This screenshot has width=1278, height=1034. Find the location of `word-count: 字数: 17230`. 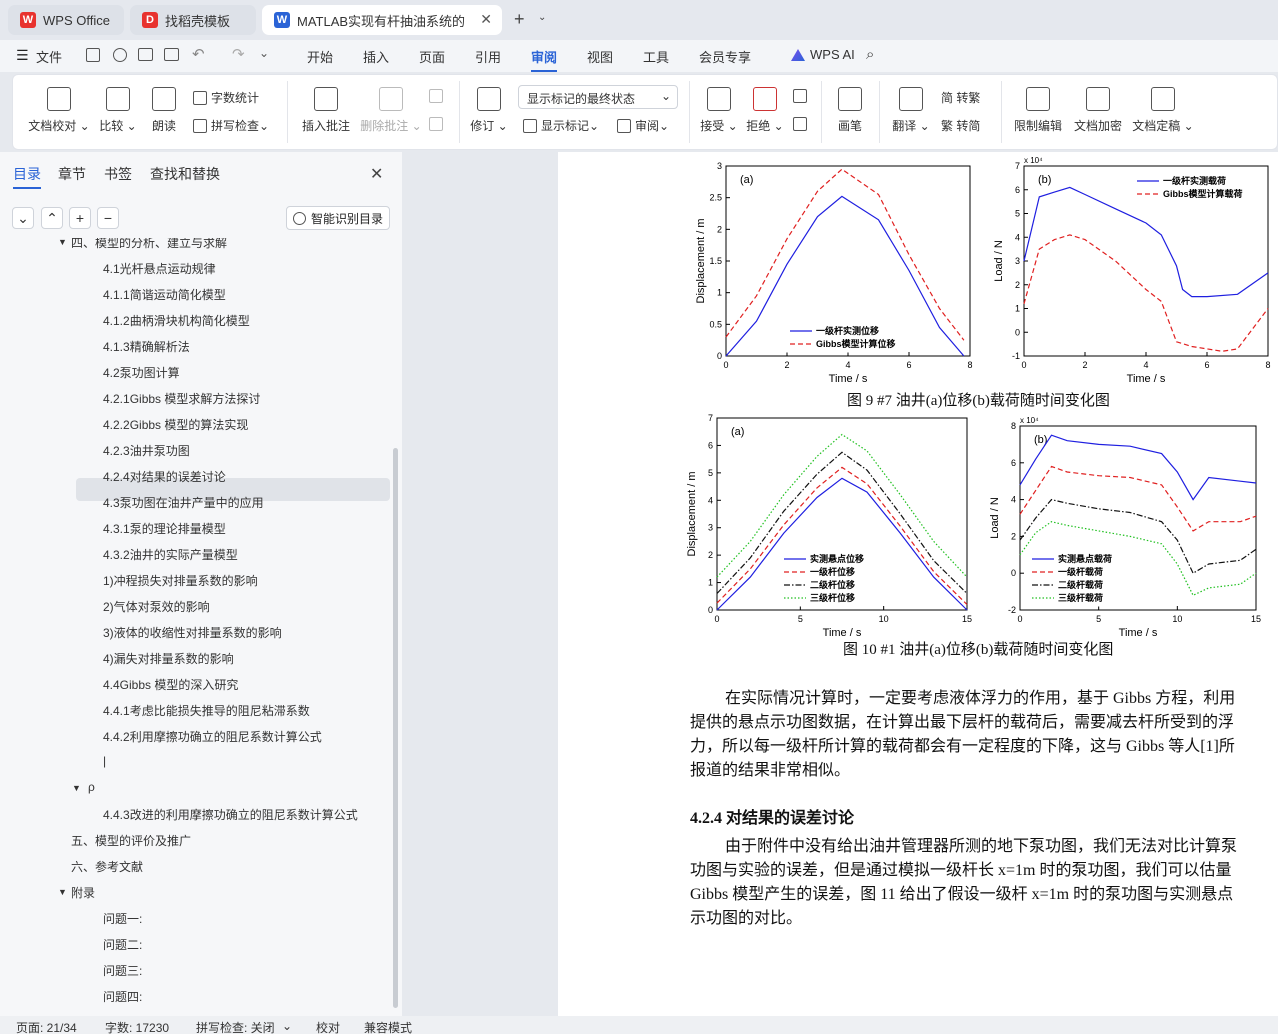

word-count: 字数: 17230 is located at coordinates (137, 1026).